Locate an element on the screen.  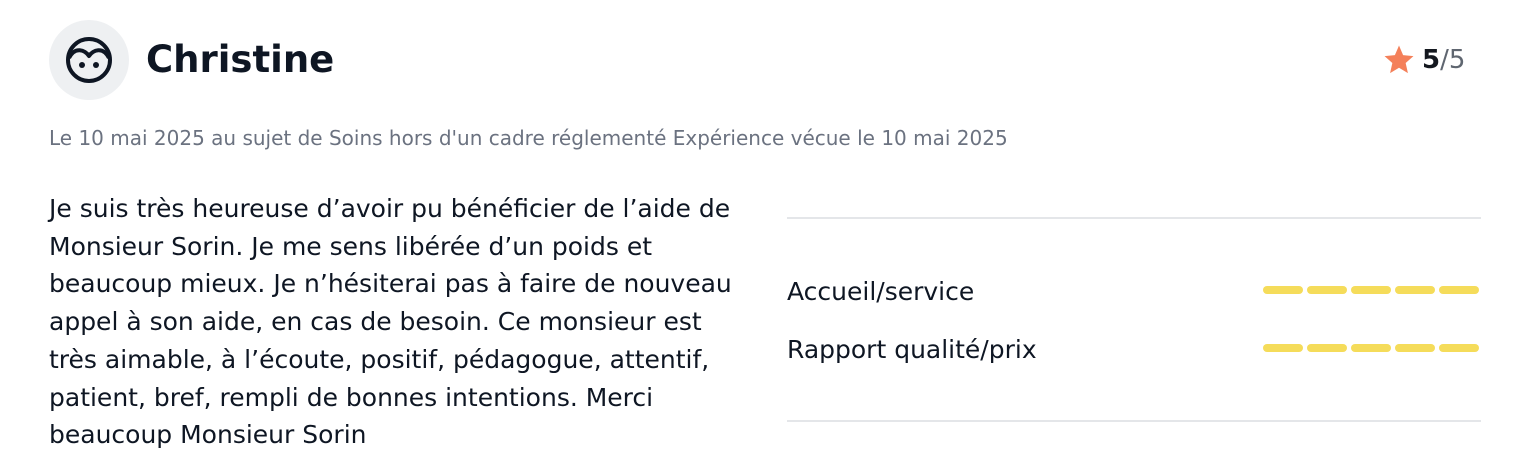
avatar is located at coordinates (89, 60).